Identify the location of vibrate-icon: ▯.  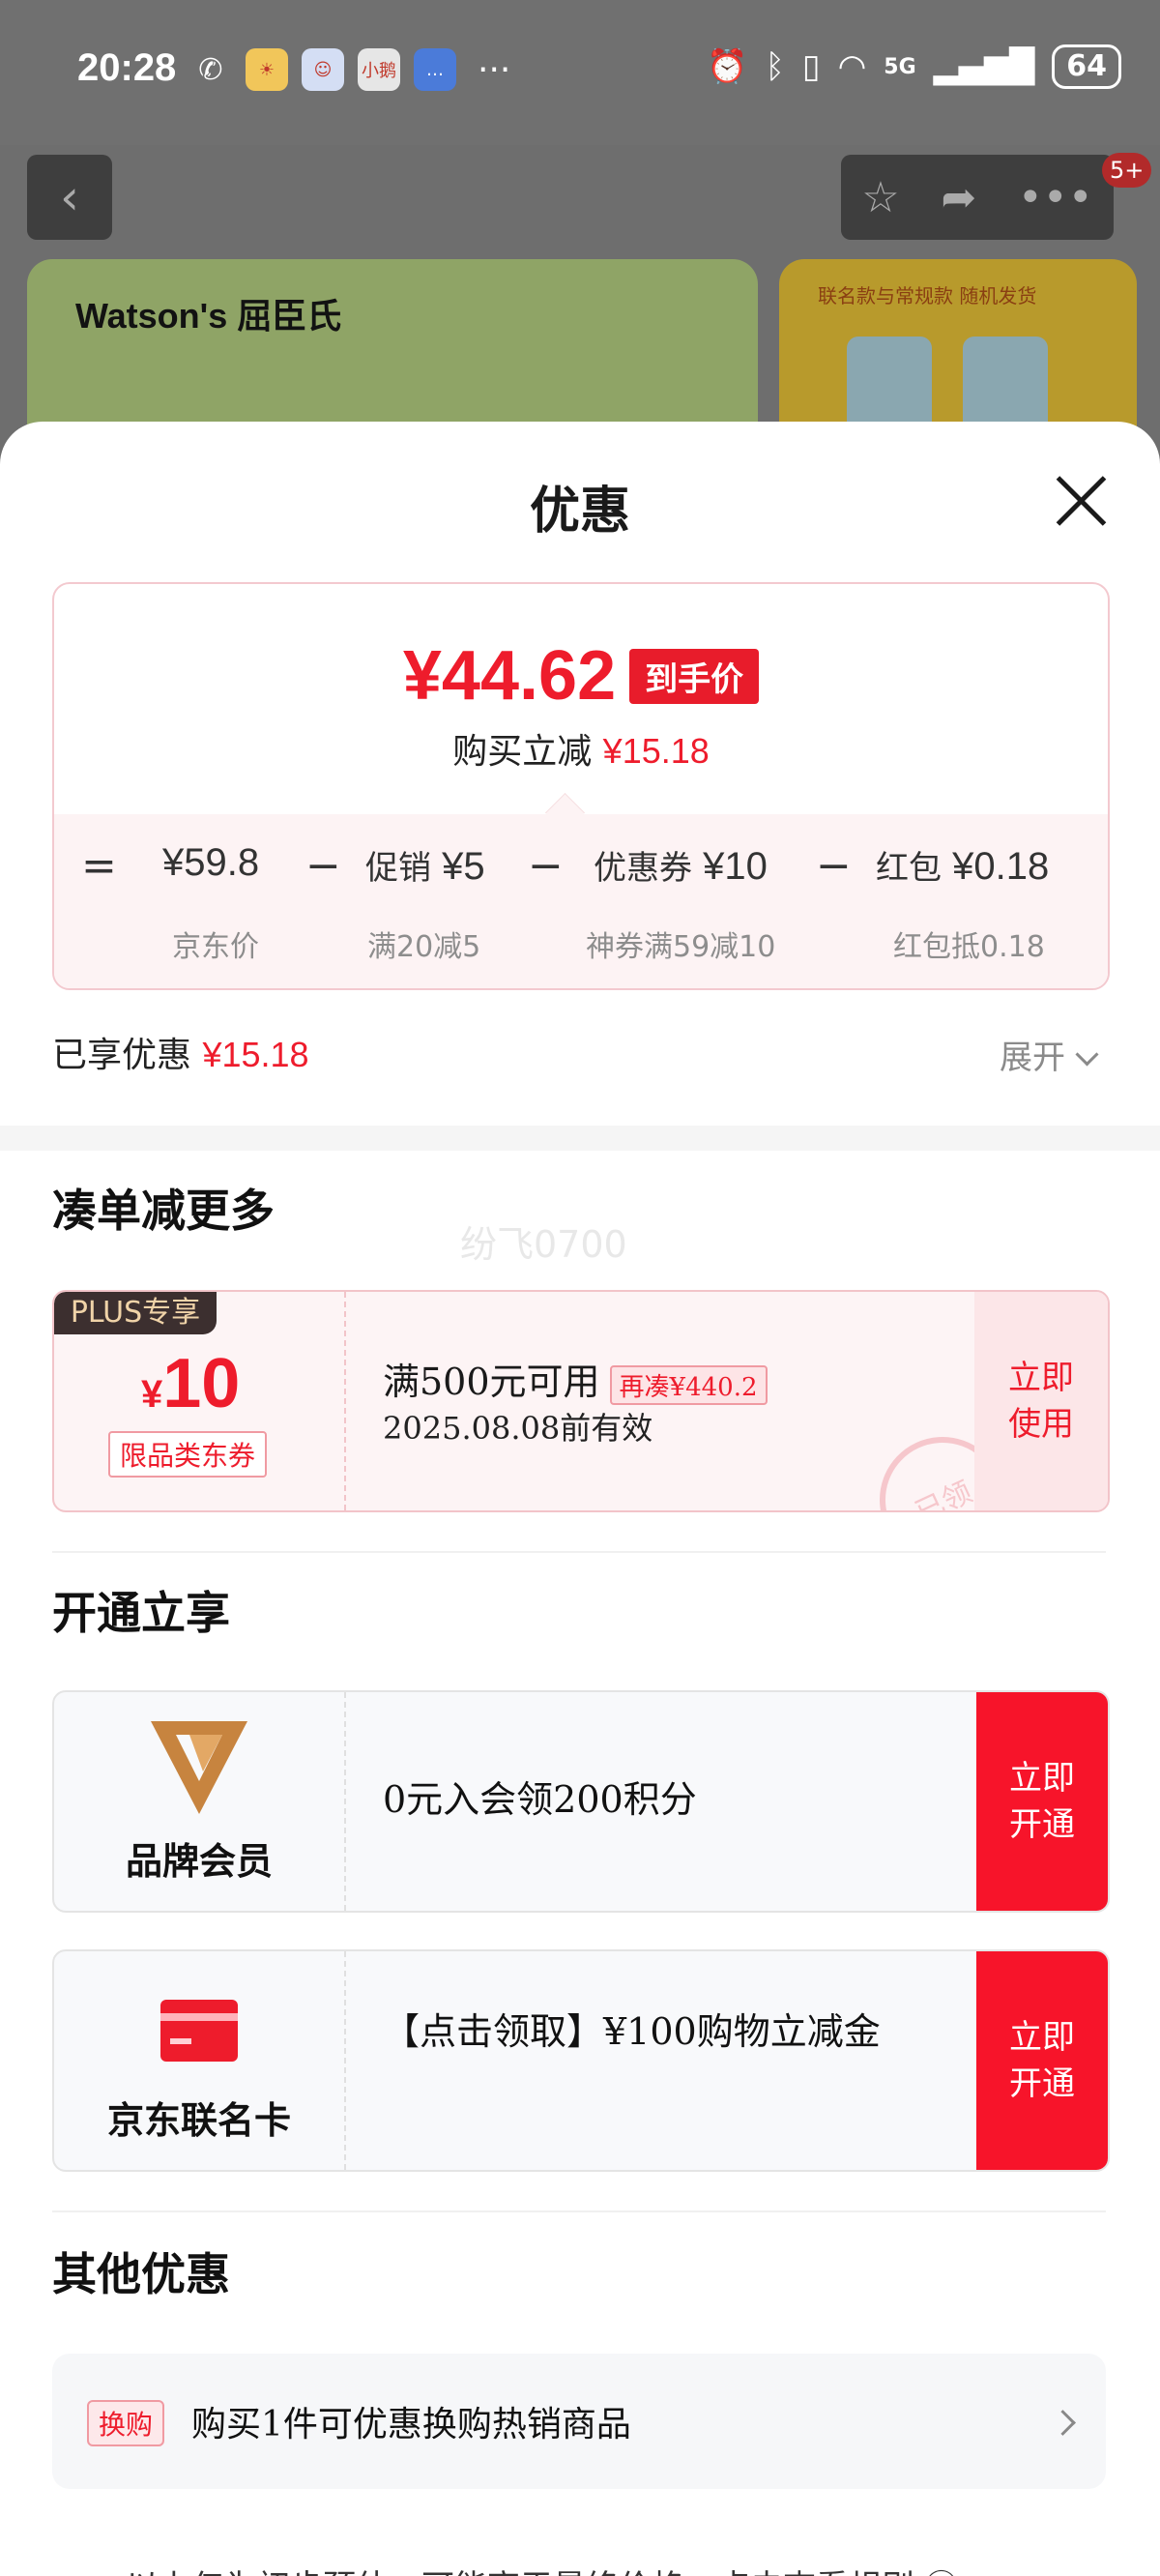
(811, 66).